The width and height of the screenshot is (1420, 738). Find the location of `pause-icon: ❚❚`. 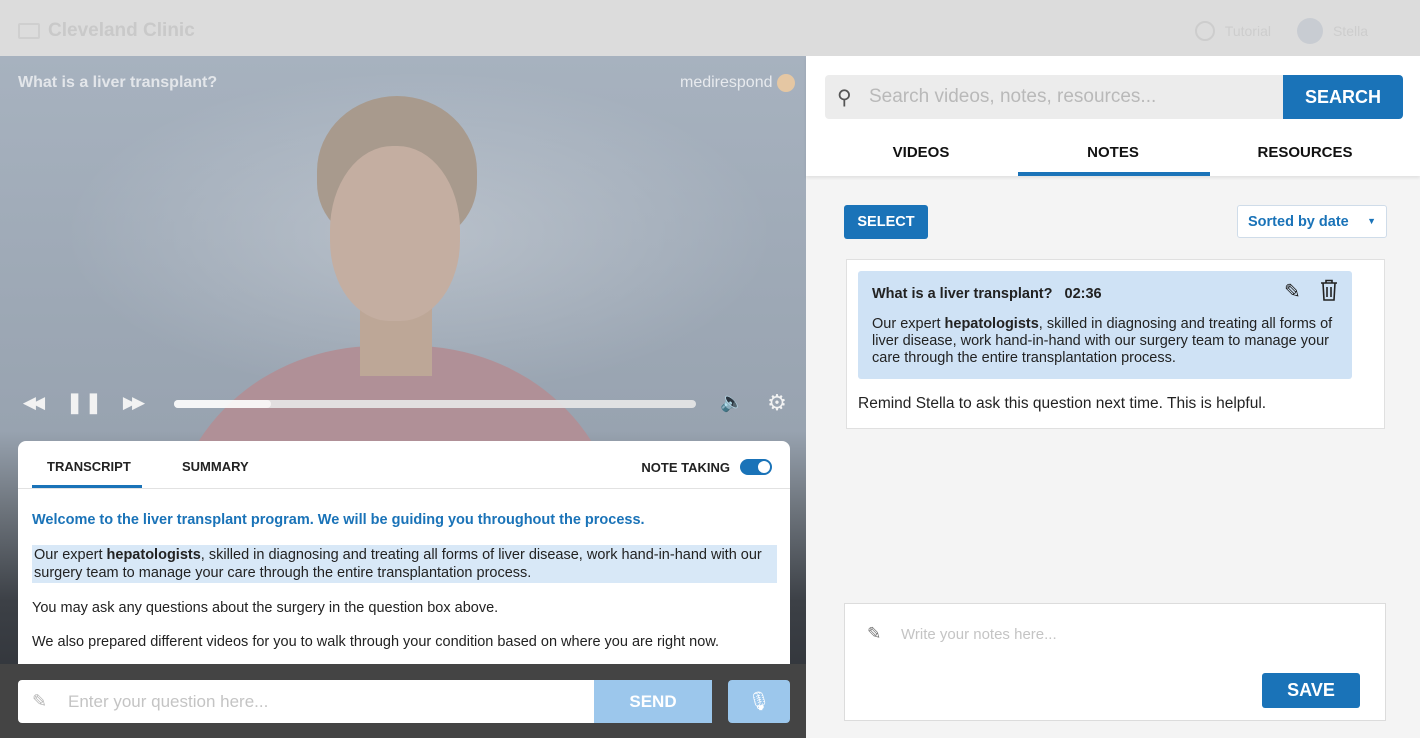

pause-icon: ❚❚ is located at coordinates (84, 403).